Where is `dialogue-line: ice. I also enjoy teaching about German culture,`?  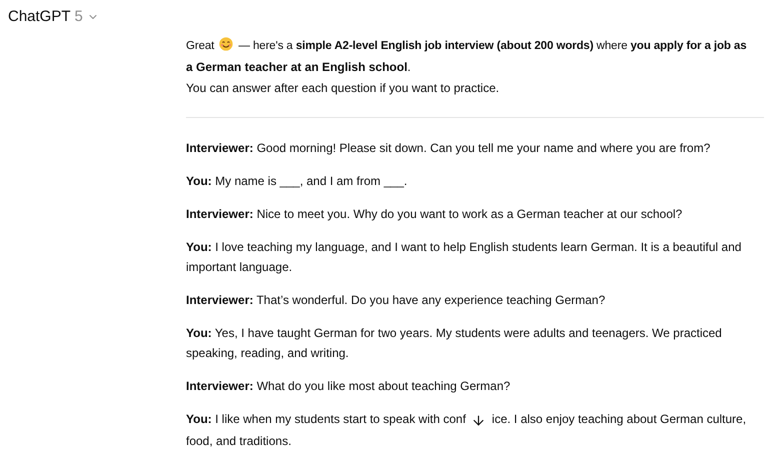
dialogue-line: ice. I also enjoy teaching about German culture, is located at coordinates (619, 419).